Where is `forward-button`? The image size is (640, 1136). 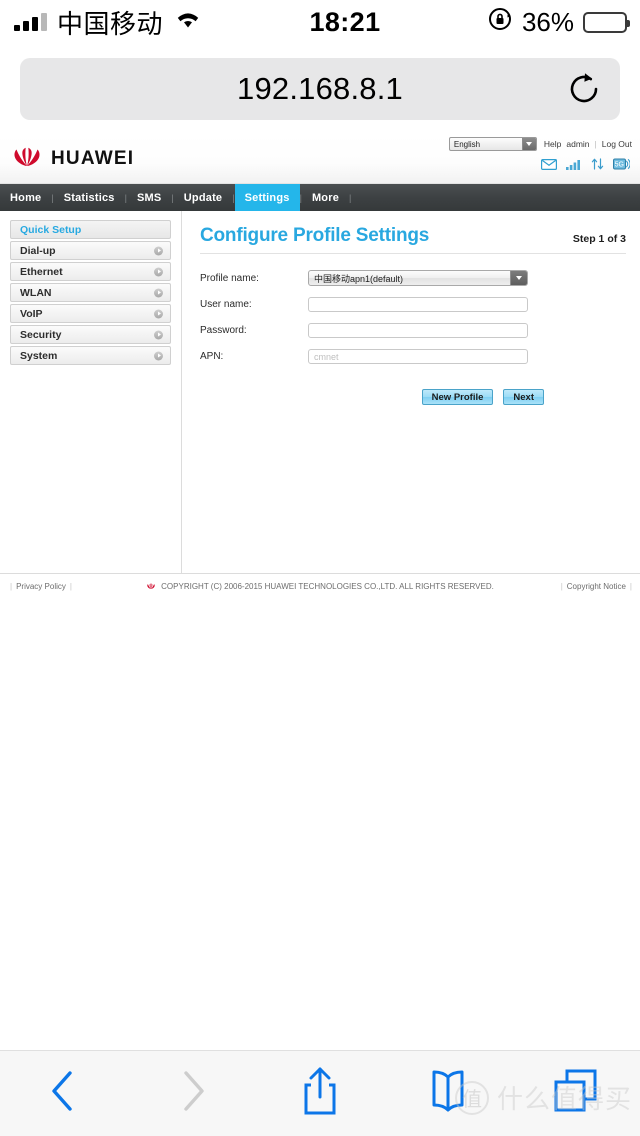
forward-button is located at coordinates (192, 1093).